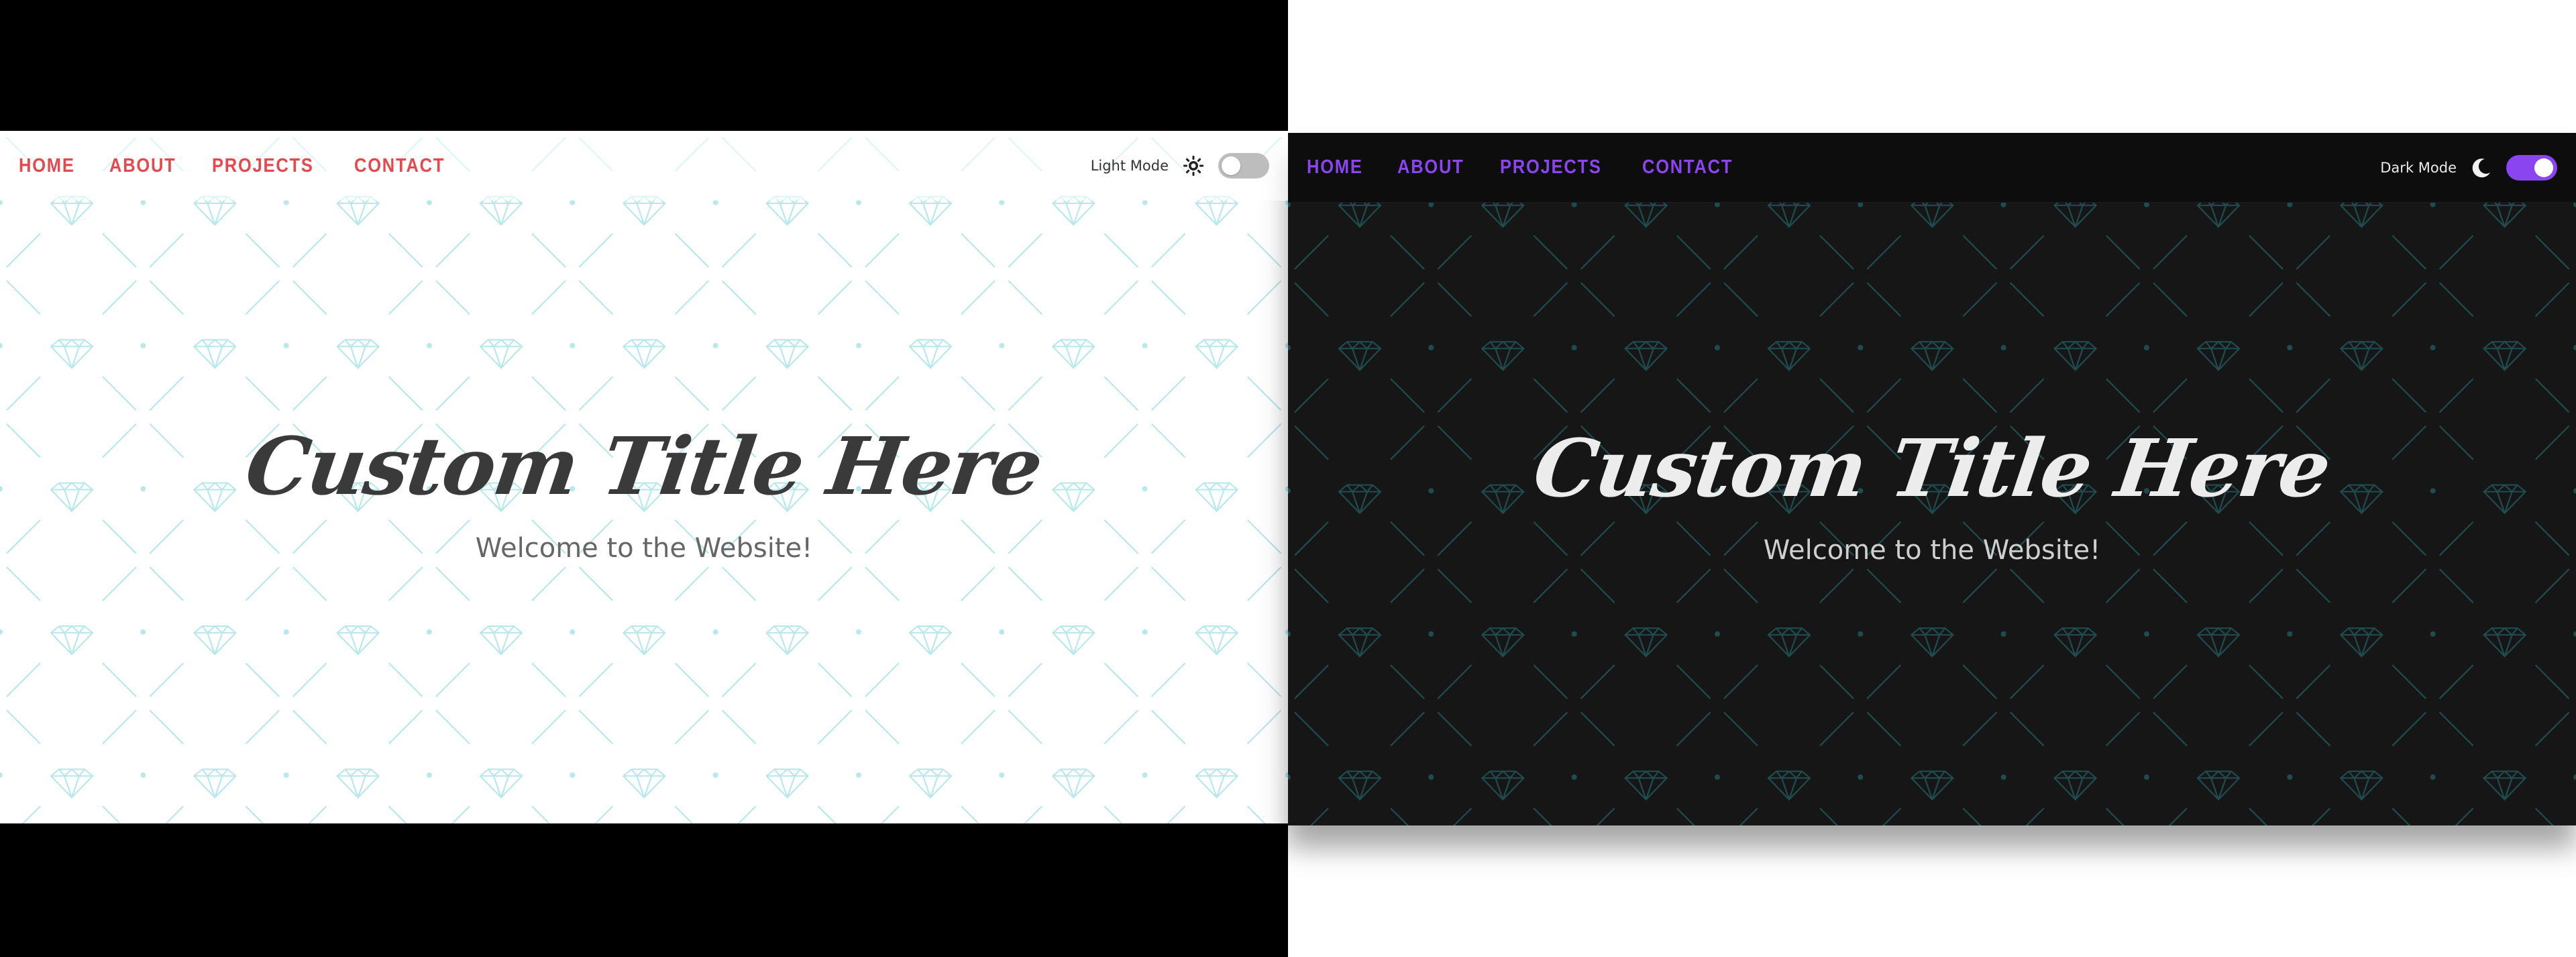 The width and height of the screenshot is (2576, 957). What do you see at coordinates (2468, 167) in the screenshot?
I see `theme-switcher: Dark Mode` at bounding box center [2468, 167].